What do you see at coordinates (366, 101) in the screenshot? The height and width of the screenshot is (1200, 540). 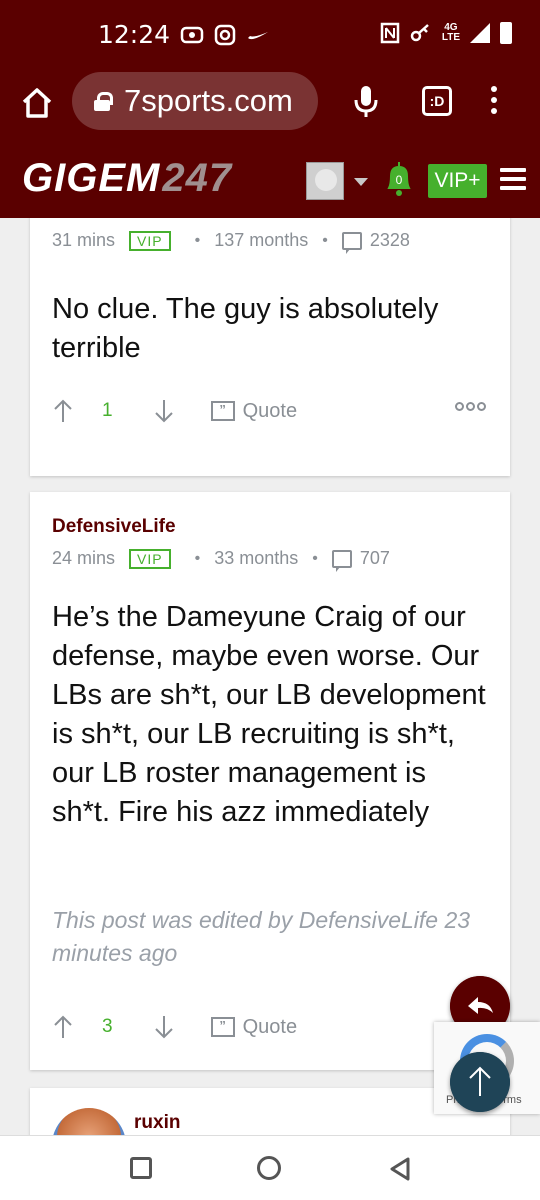 I see `microphone-icon` at bounding box center [366, 101].